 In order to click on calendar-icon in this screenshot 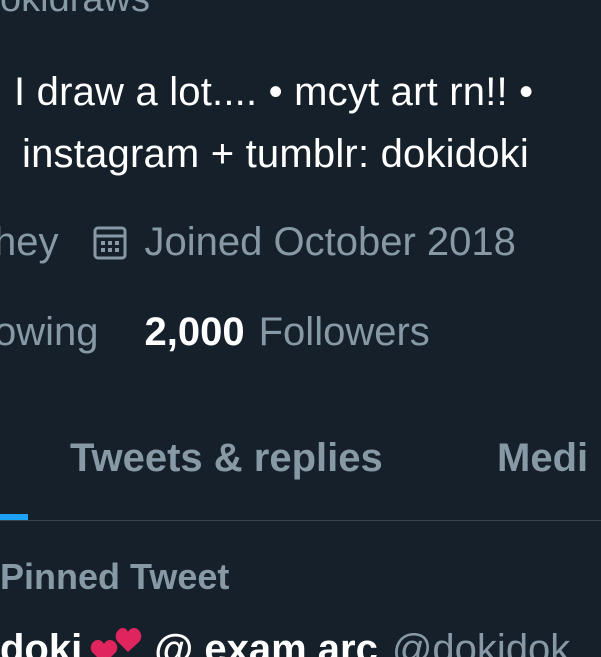, I will do `click(110, 243)`.